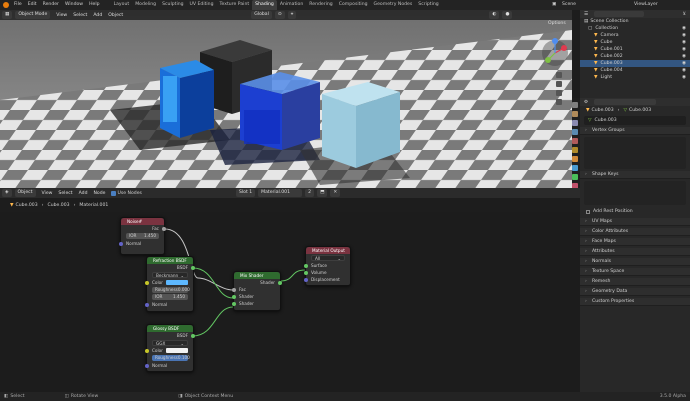 The width and height of the screenshot is (690, 401). Describe the element at coordinates (635, 49) in the screenshot. I see `outliner-item: ▼ Cube.001 ◉` at that location.